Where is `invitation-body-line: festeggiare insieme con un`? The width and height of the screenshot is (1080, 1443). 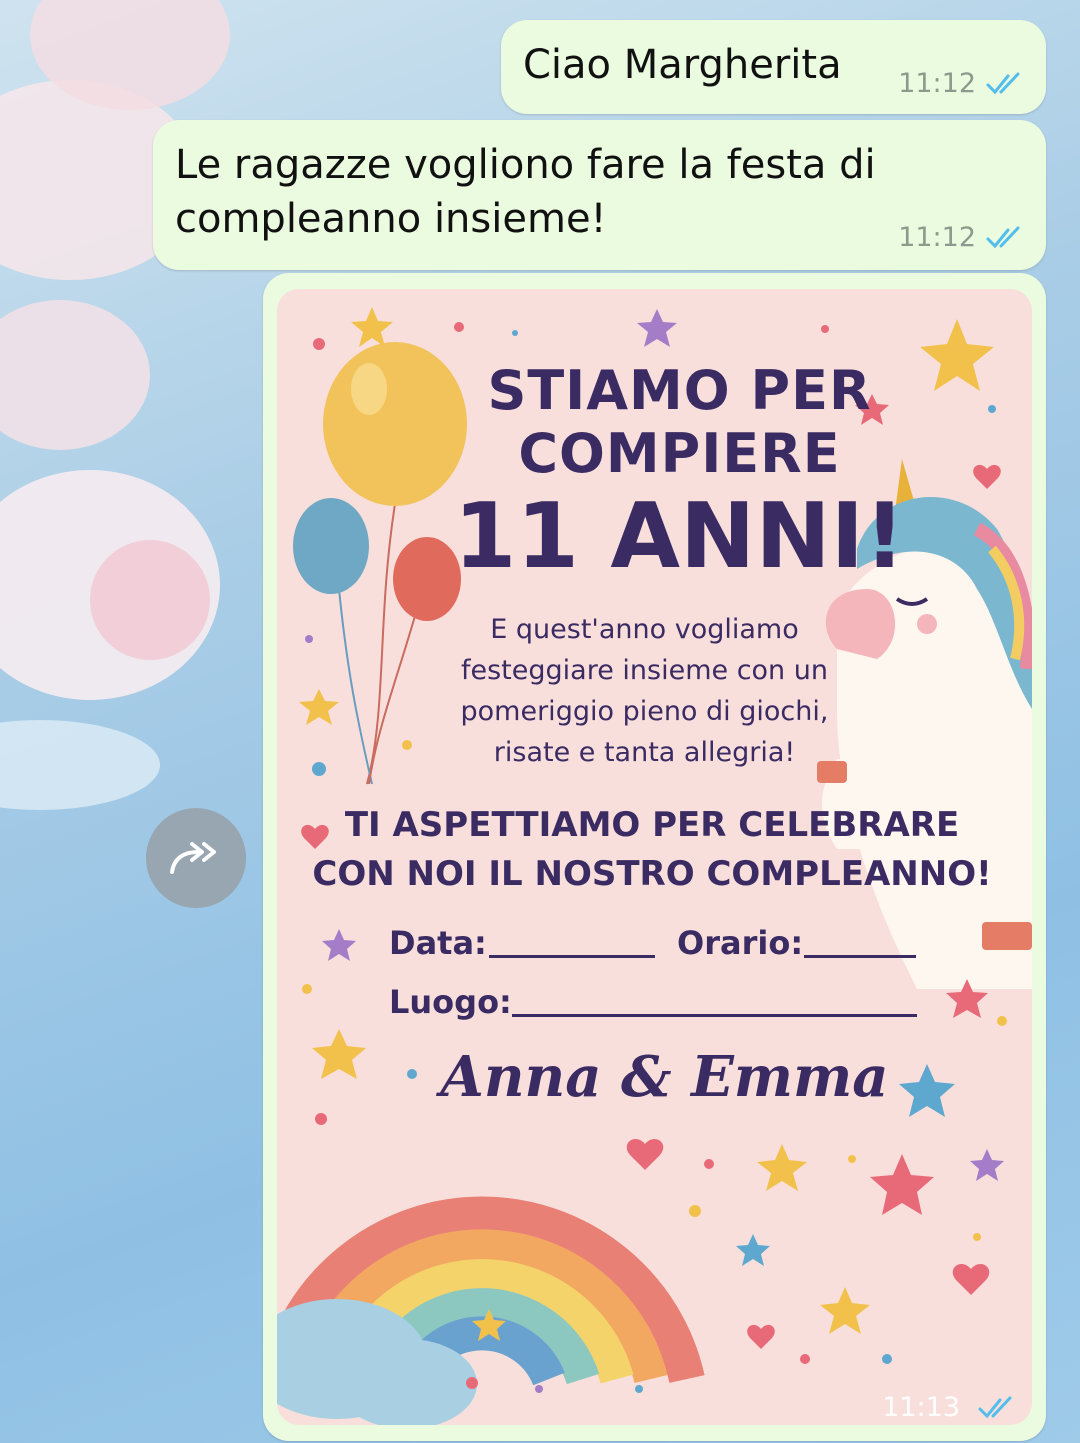 invitation-body-line: festeggiare insieme con un is located at coordinates (644, 670).